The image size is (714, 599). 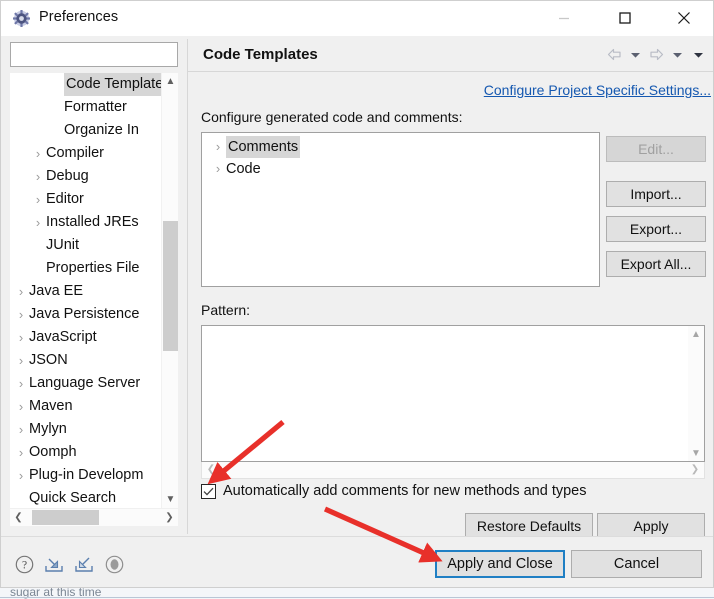 I want to click on view-menu-dropdown-icon, so click(x=698, y=54).